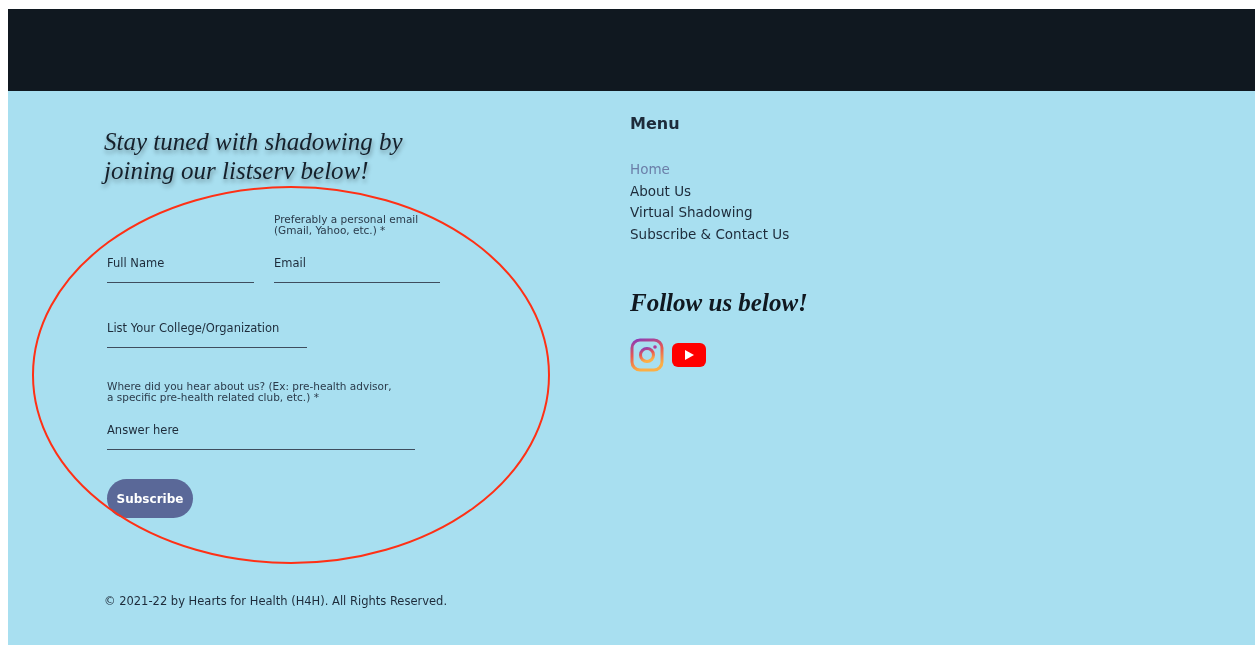 The image size is (1255, 645). Describe the element at coordinates (719, 302) in the screenshot. I see `follow-heading: Follow us below!` at that location.